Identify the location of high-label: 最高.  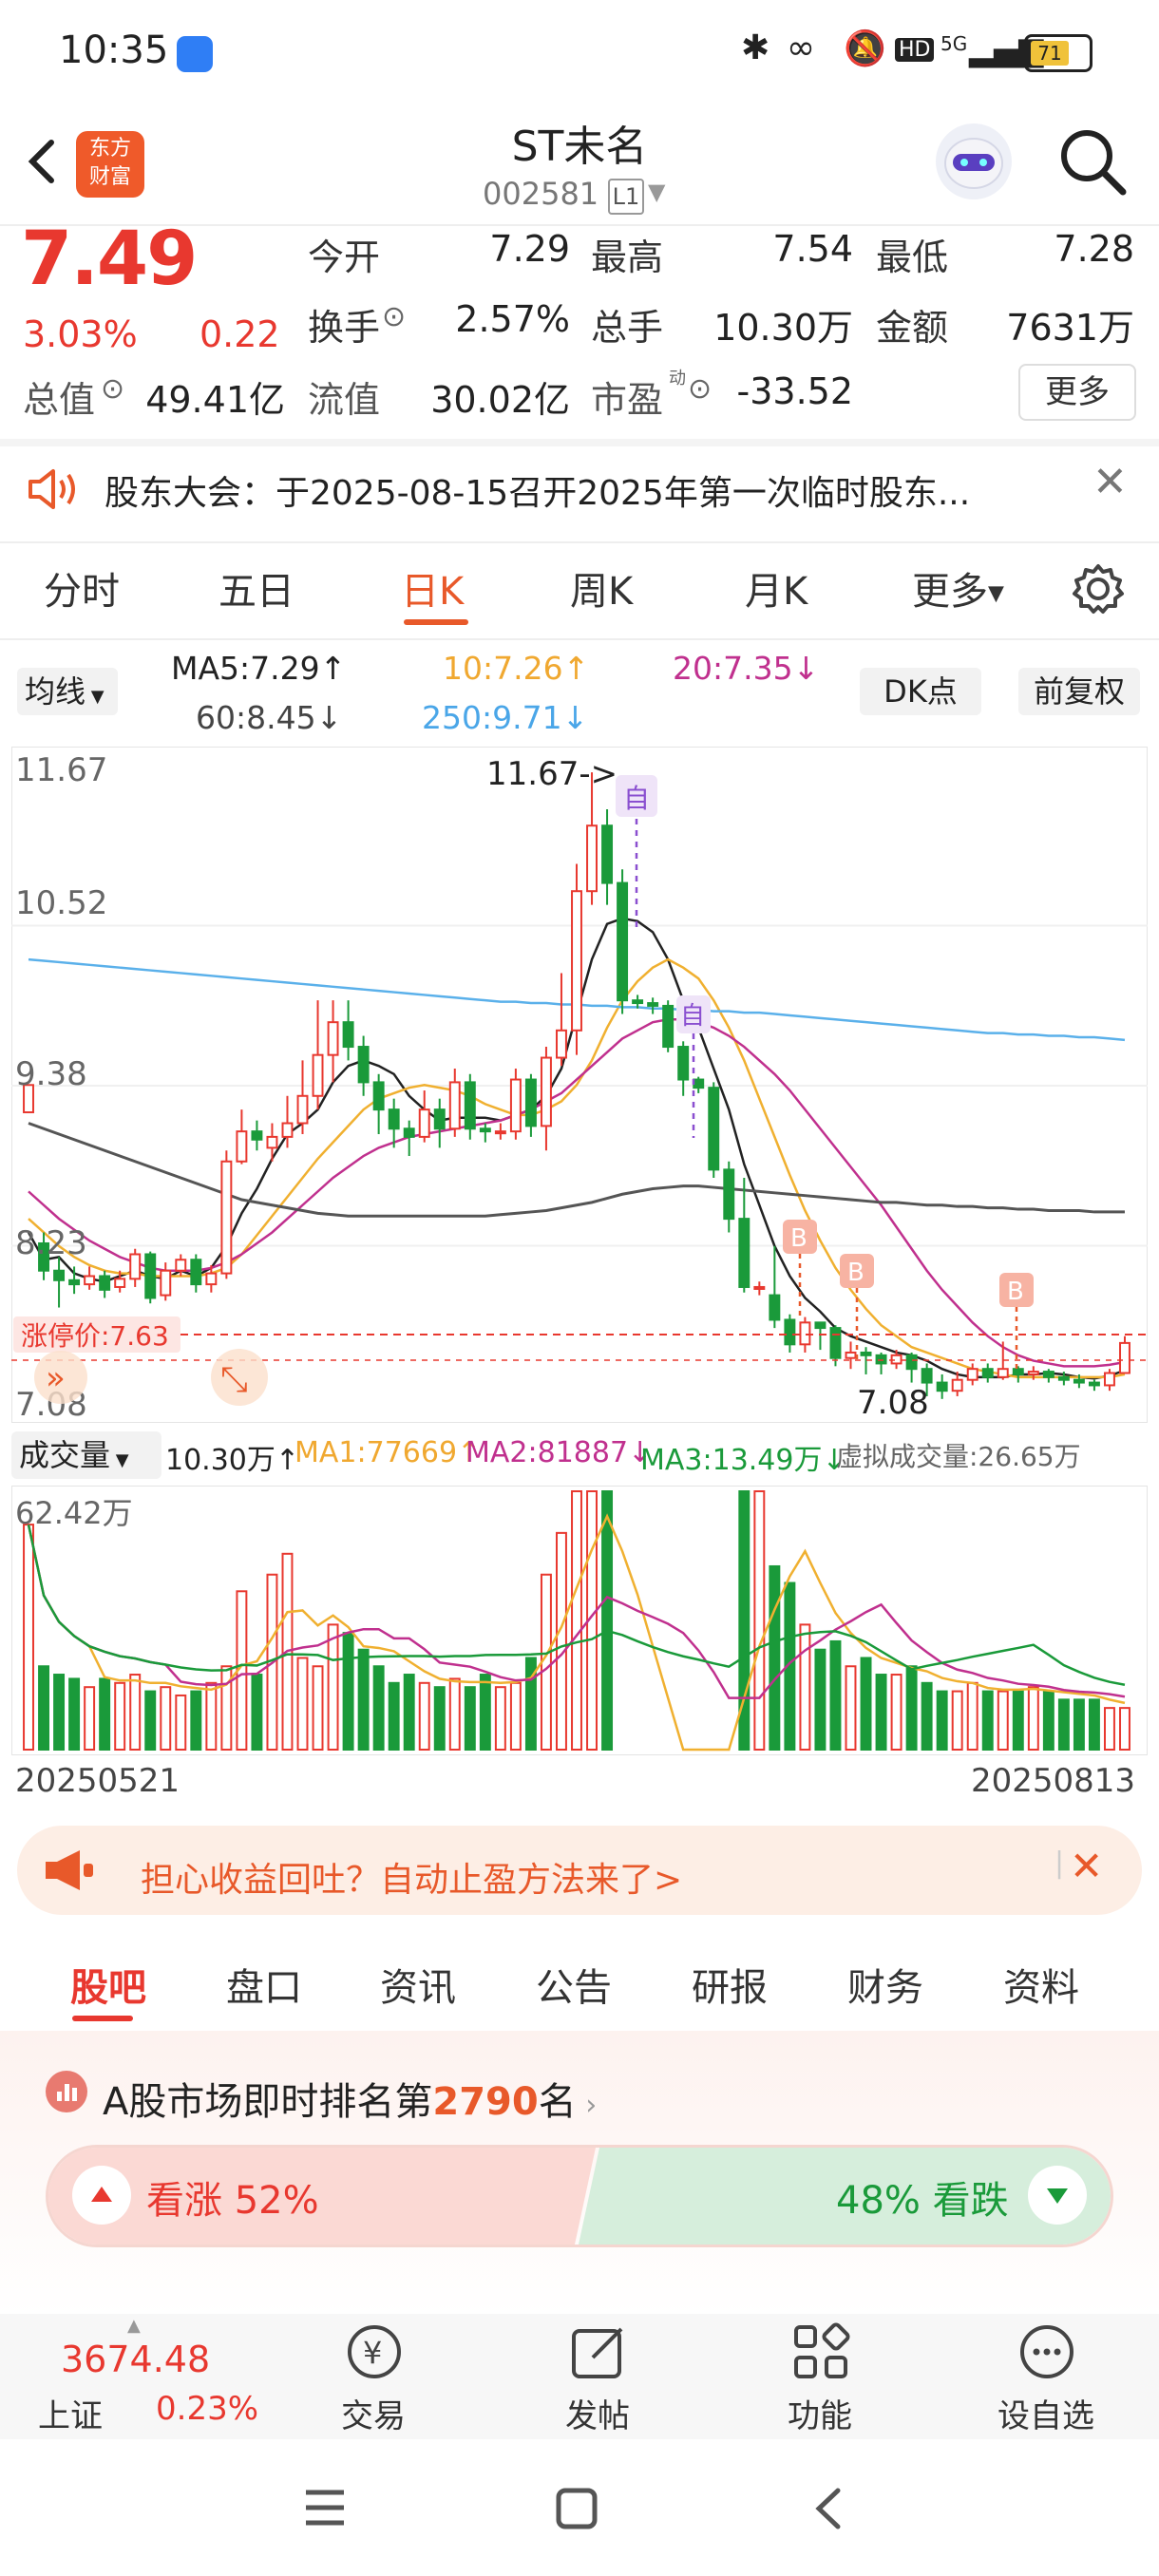
(627, 257).